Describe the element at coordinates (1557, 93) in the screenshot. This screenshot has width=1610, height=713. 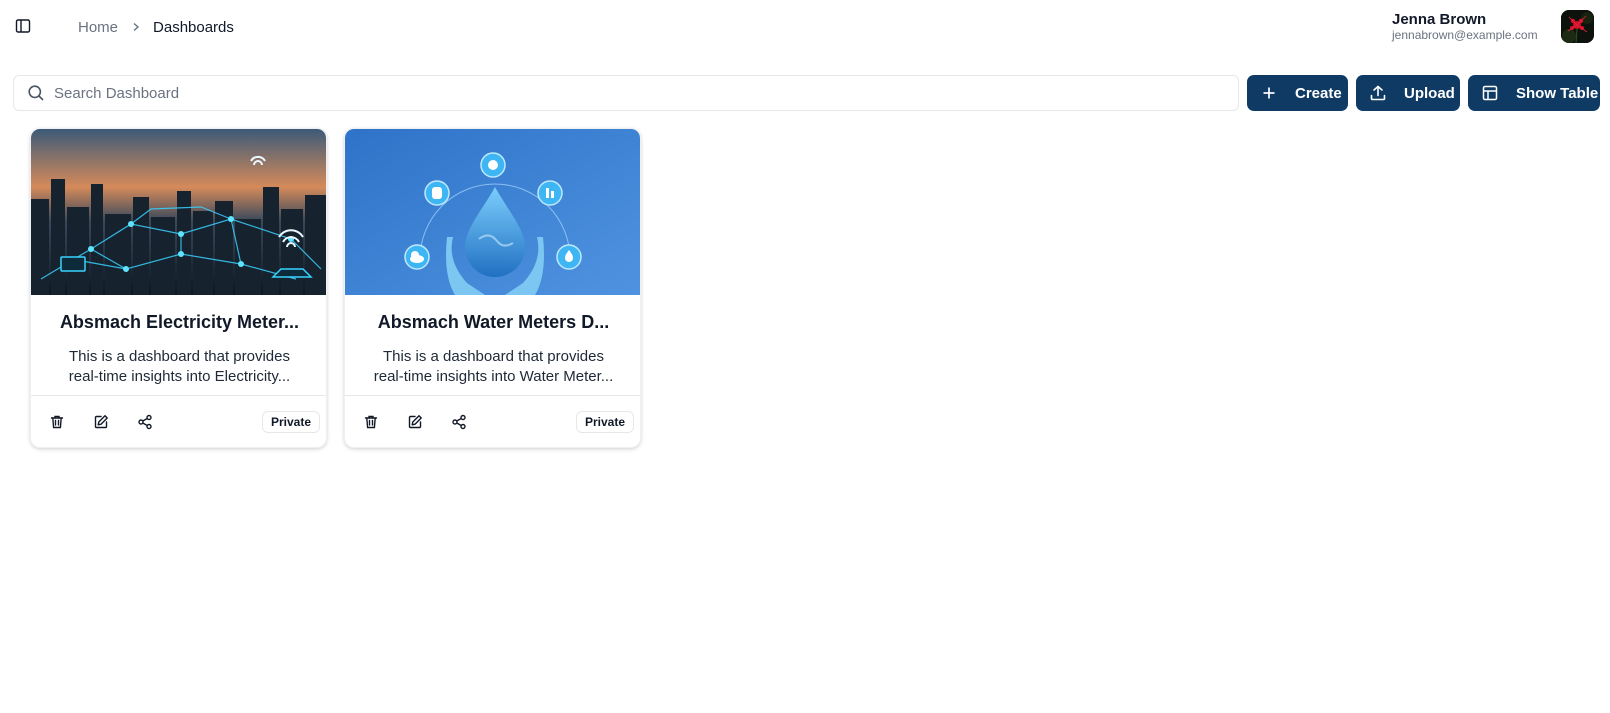
I see `show-table-button-label: Show Table` at that location.